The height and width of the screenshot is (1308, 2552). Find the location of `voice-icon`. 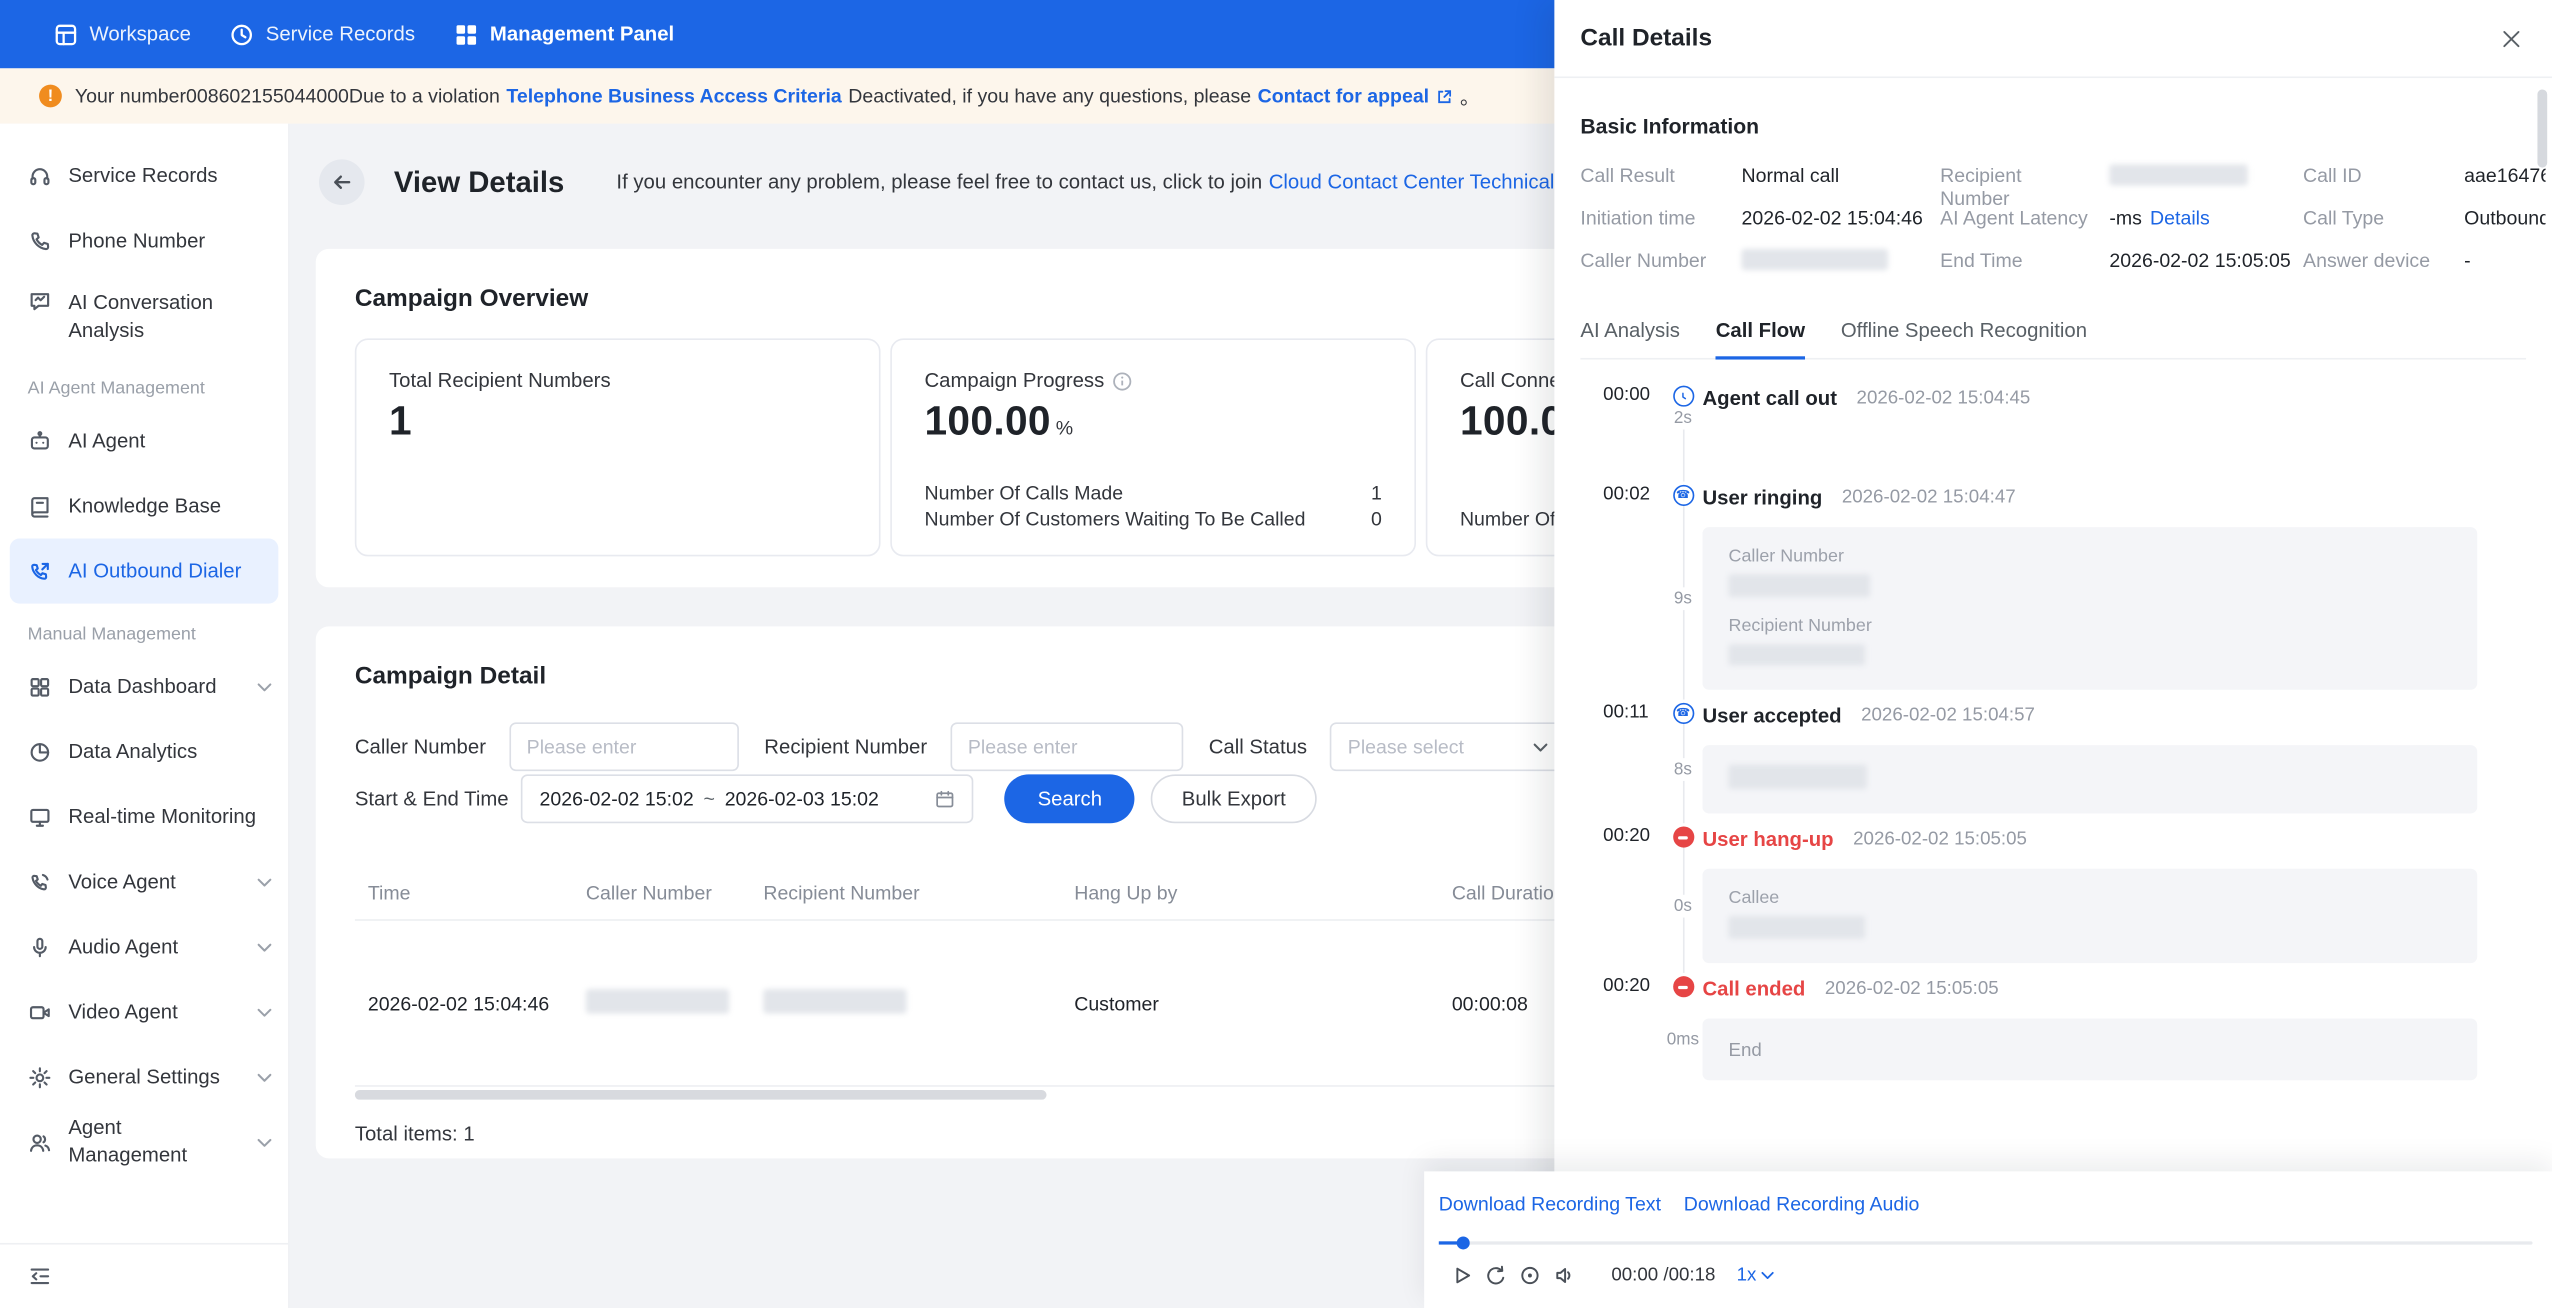

voice-icon is located at coordinates (40, 881).